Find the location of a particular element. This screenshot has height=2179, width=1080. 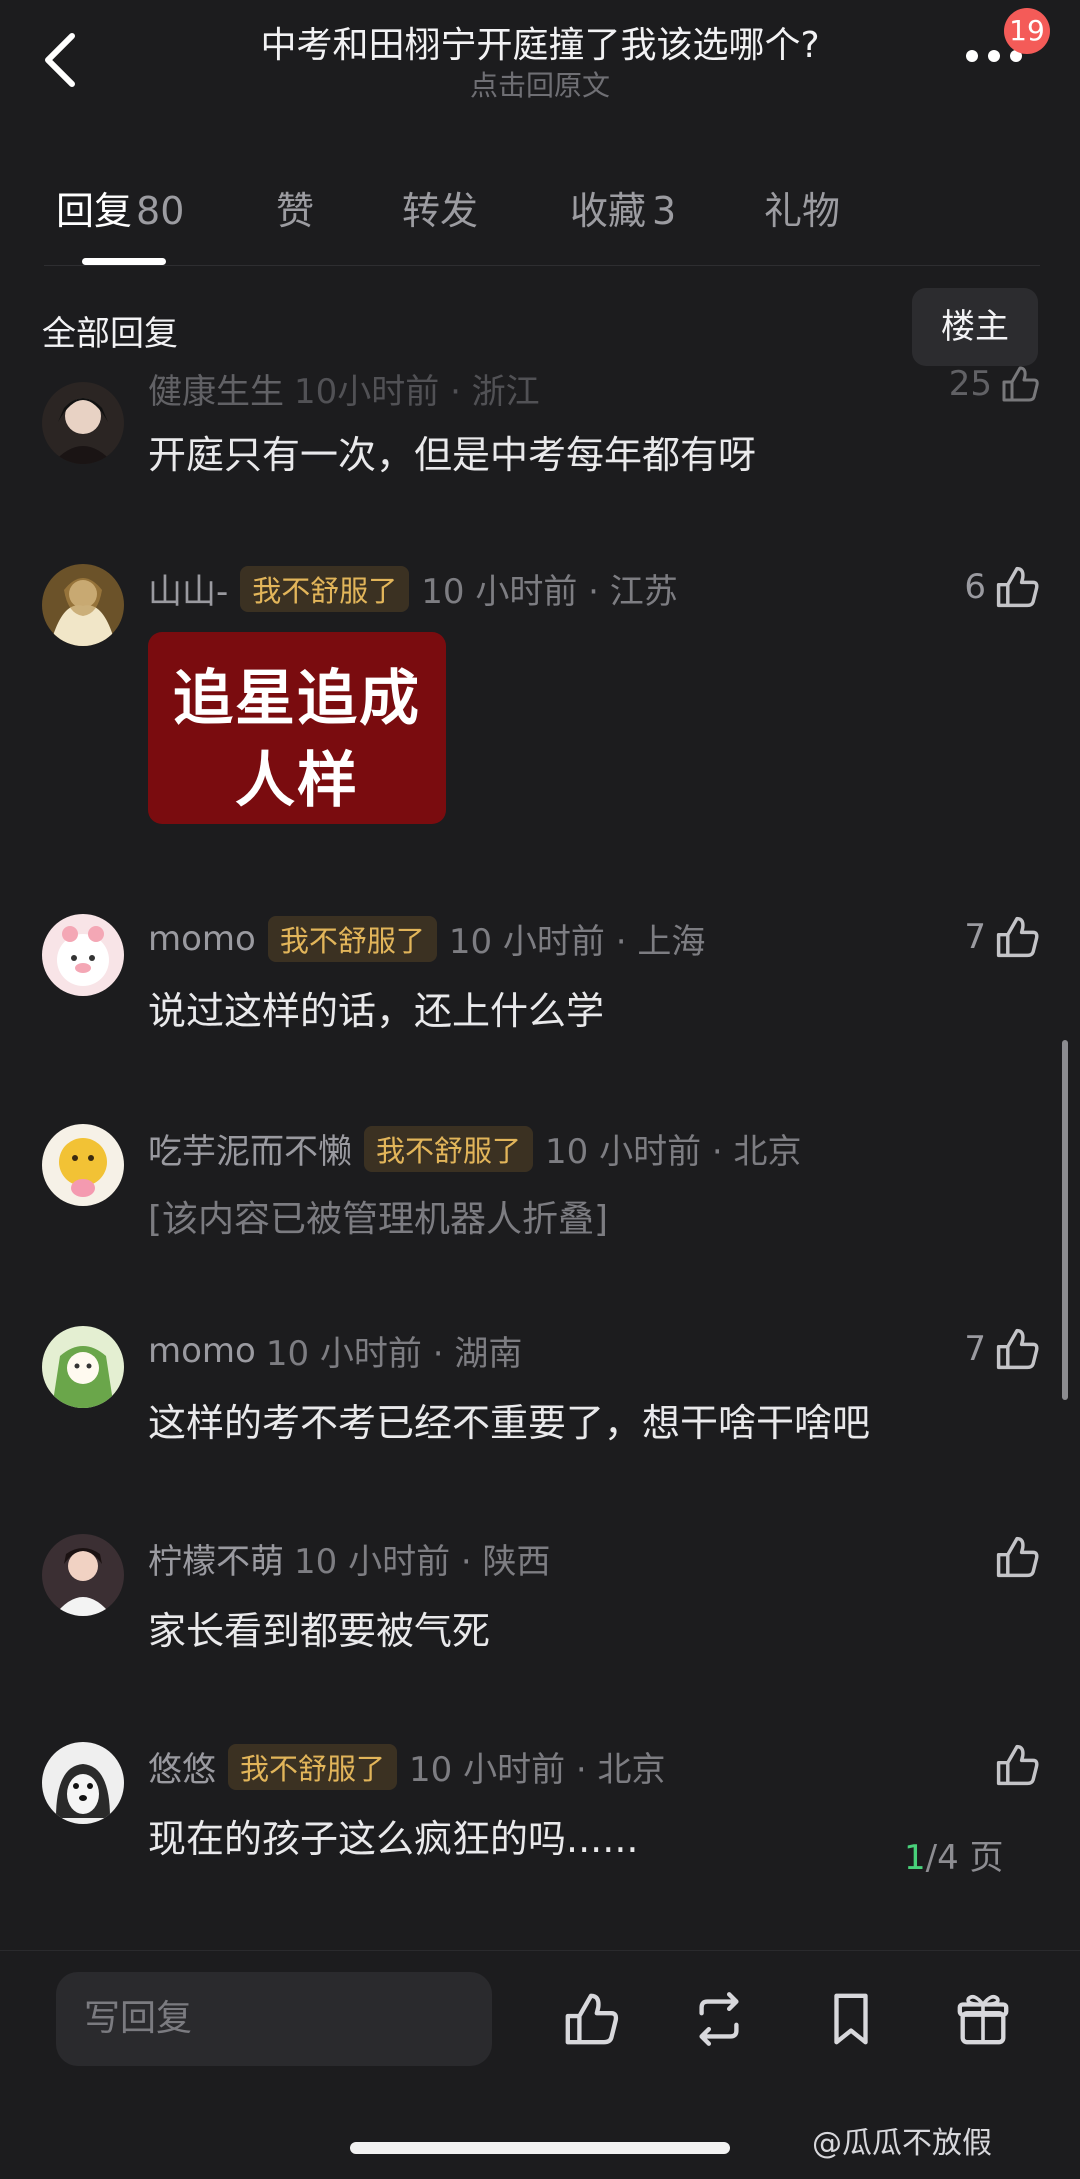

timestamp-location: 10 小时前 · 江苏 is located at coordinates (549, 592).